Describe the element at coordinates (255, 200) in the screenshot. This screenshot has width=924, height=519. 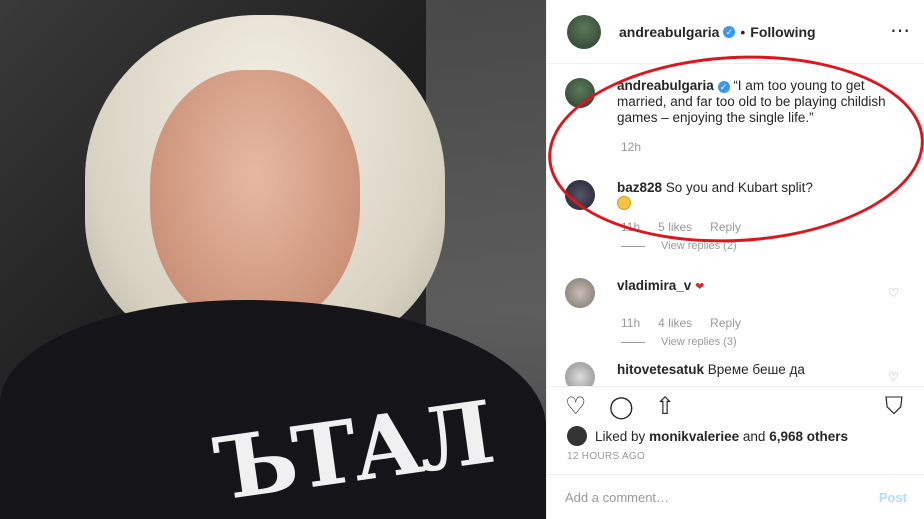
I see `face-shape` at that location.